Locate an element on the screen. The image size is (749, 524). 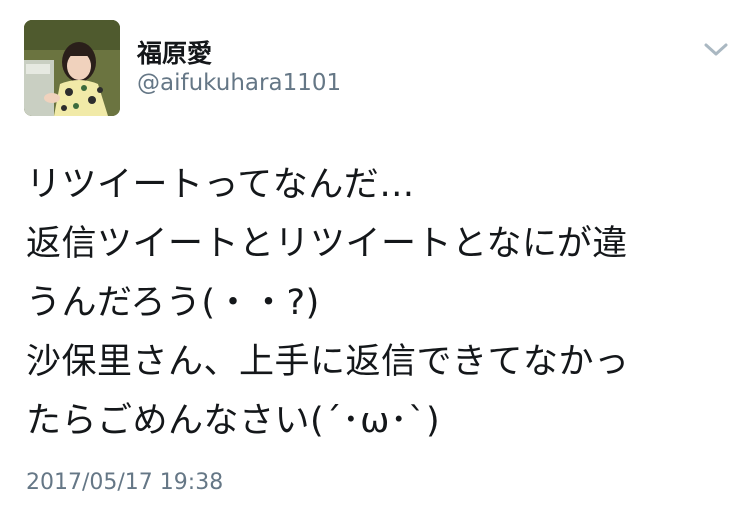
display-name: 福原愛 is located at coordinates (174, 52).